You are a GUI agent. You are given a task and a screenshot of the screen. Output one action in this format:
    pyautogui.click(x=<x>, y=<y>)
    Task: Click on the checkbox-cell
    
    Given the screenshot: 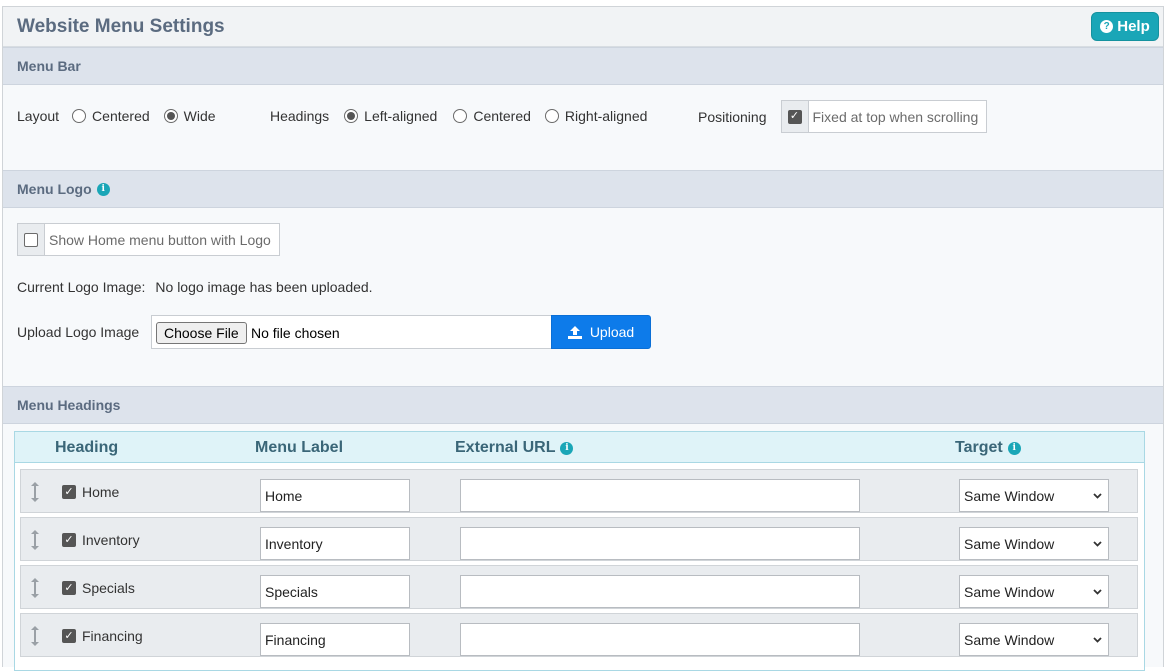 What is the action you would take?
    pyautogui.click(x=31, y=239)
    